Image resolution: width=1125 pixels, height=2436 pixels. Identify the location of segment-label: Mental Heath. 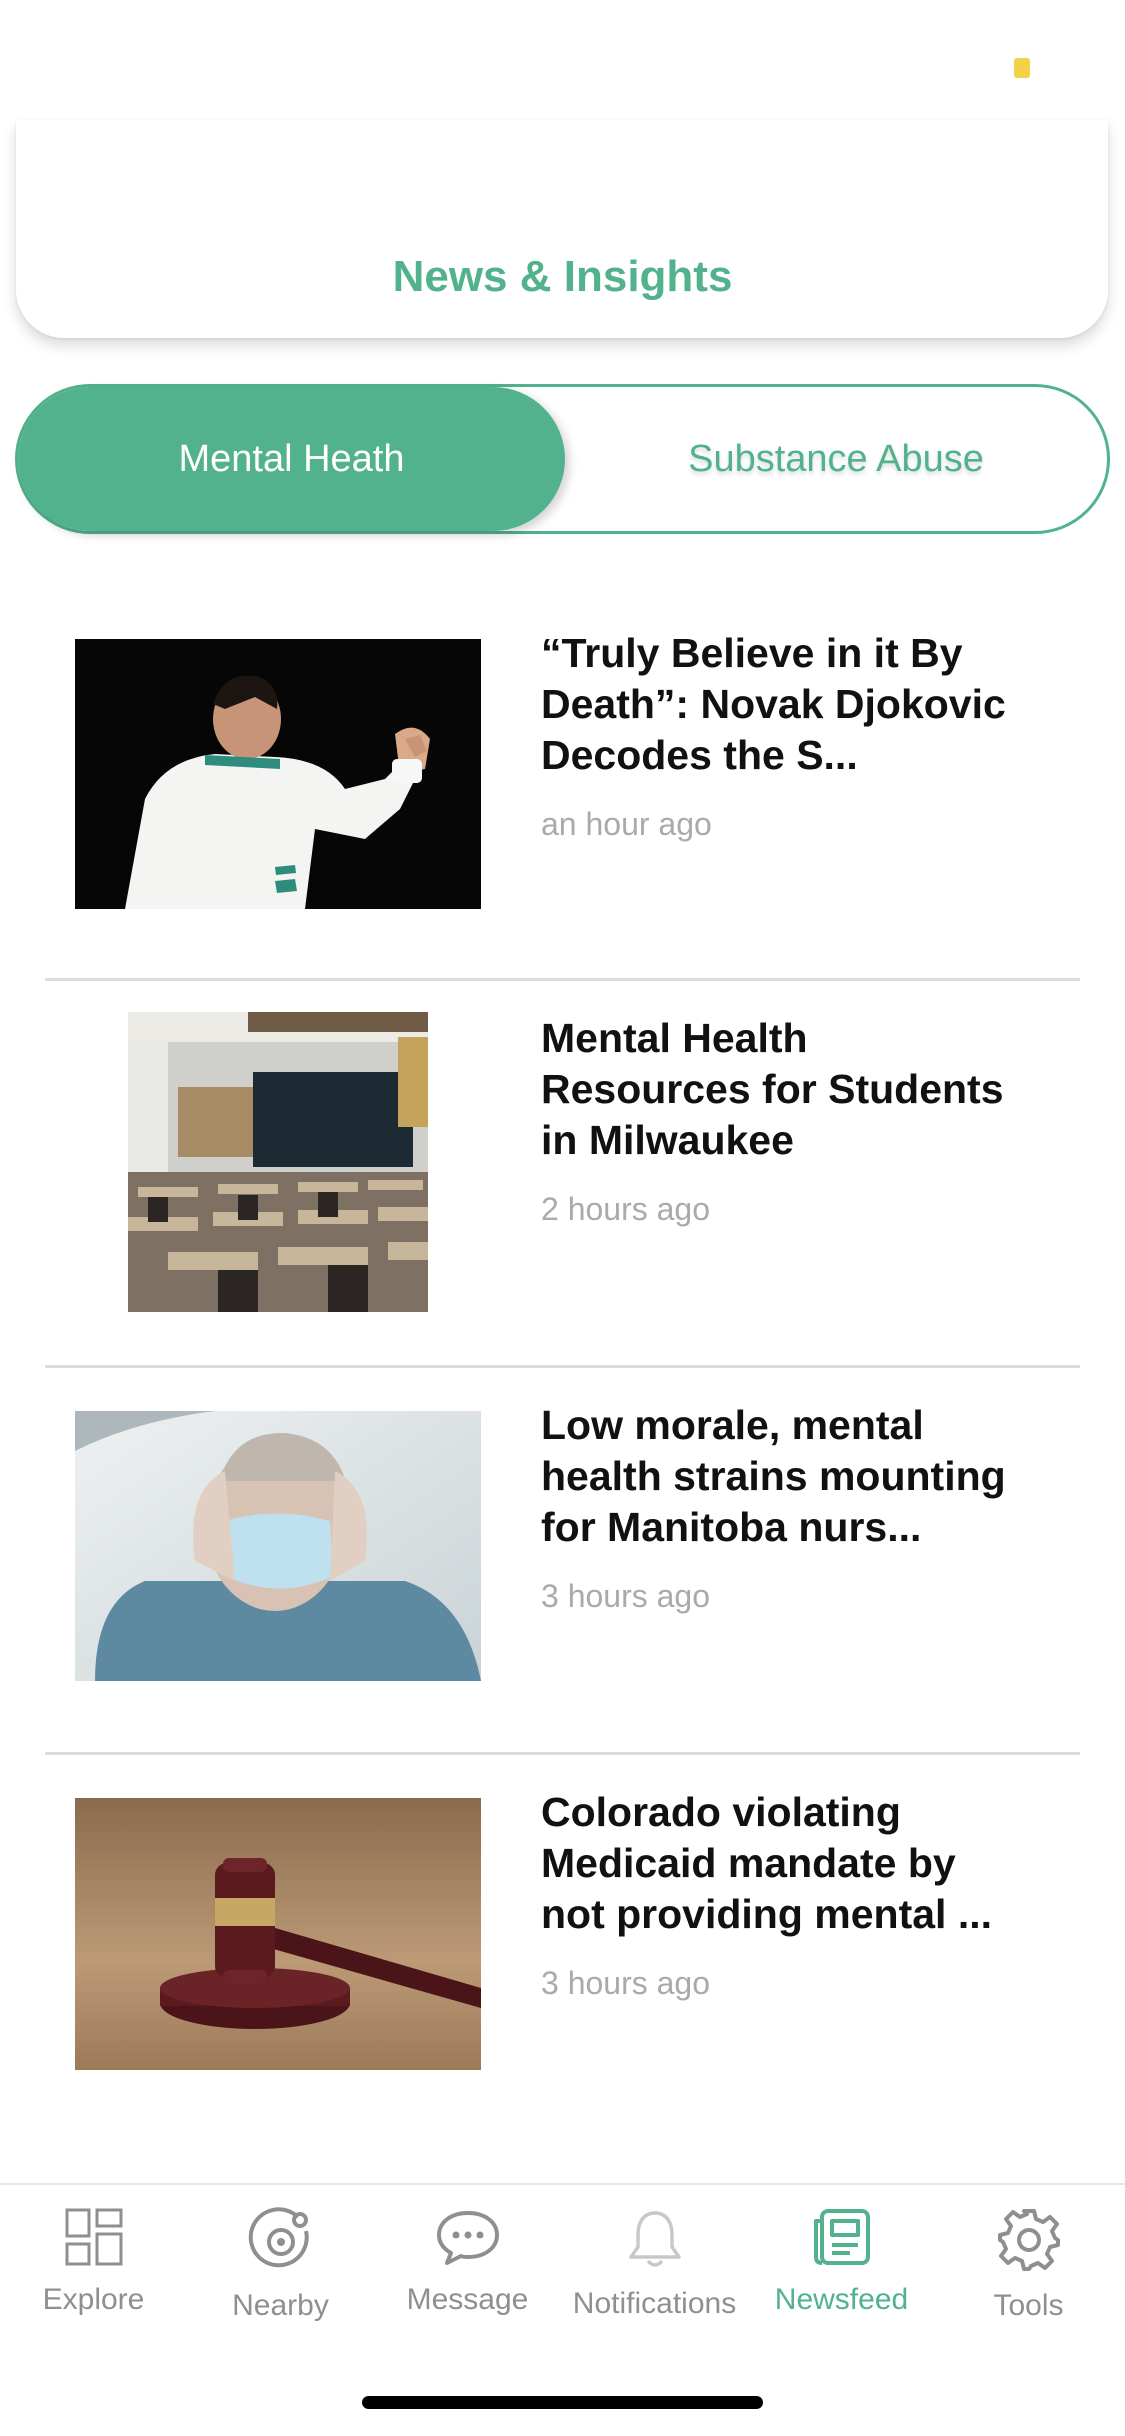
(291, 458).